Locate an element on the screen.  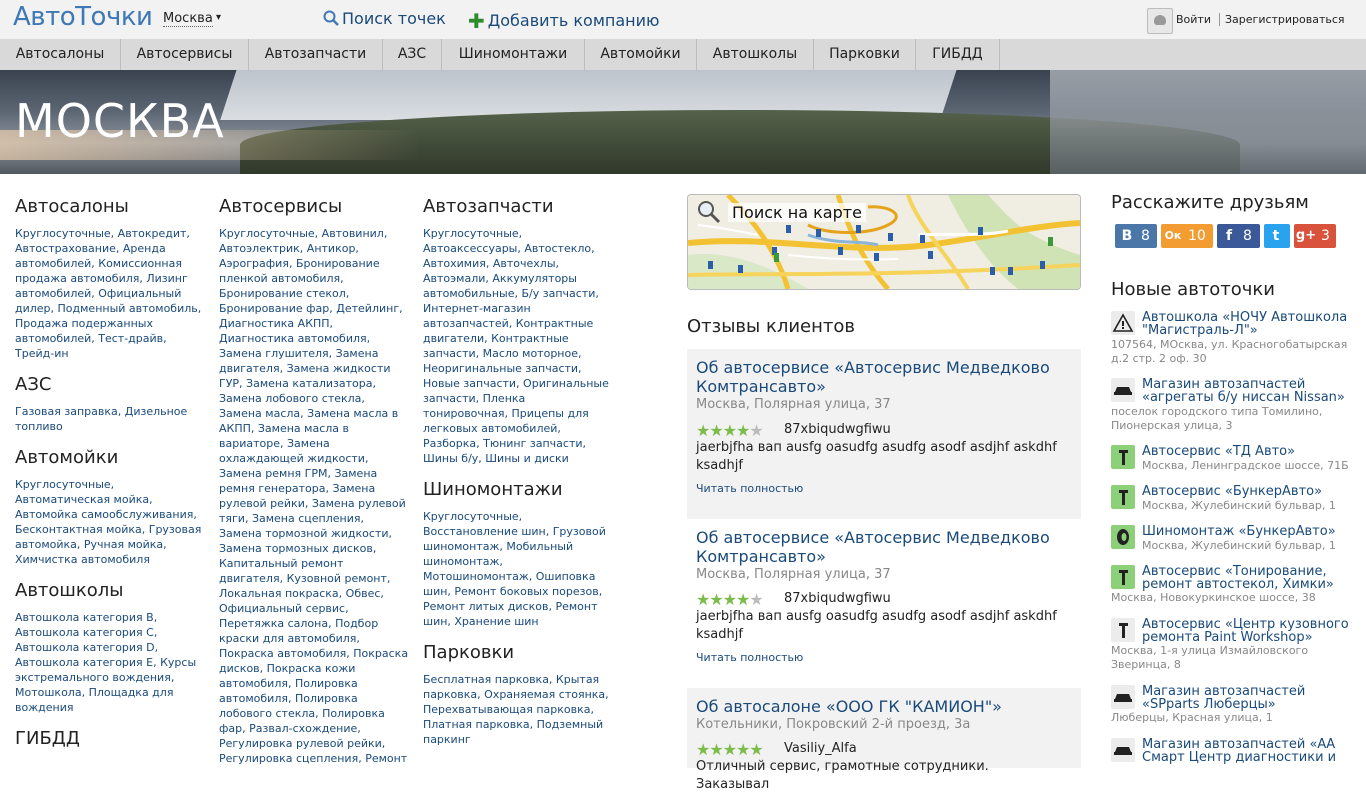
nav-item-gas-stations: АЗС is located at coordinates (412, 54).